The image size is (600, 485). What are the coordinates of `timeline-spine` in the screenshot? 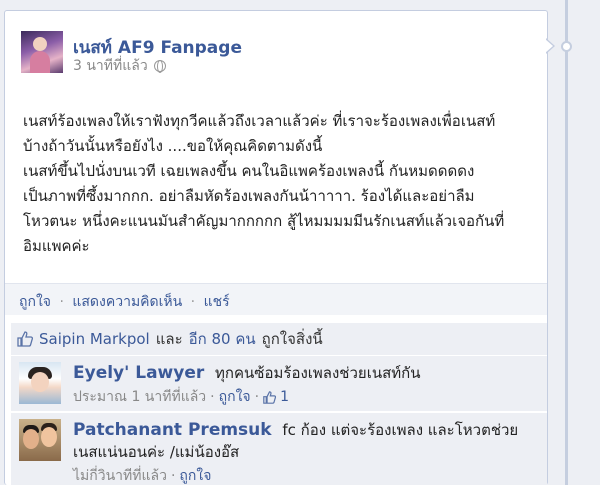 It's located at (566, 242).